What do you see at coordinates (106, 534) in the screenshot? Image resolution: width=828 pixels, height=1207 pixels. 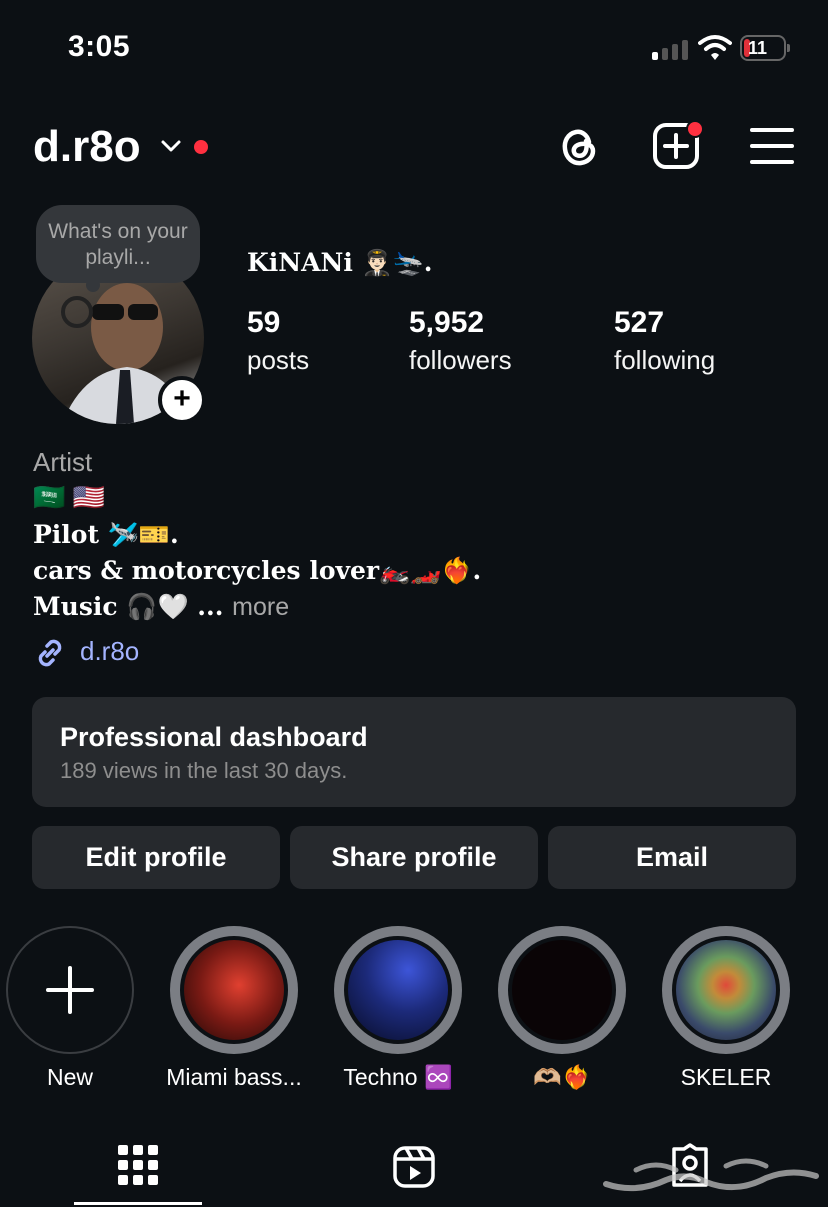 I see `bio-line-pilot: Pilot 🛩️🎫.` at bounding box center [106, 534].